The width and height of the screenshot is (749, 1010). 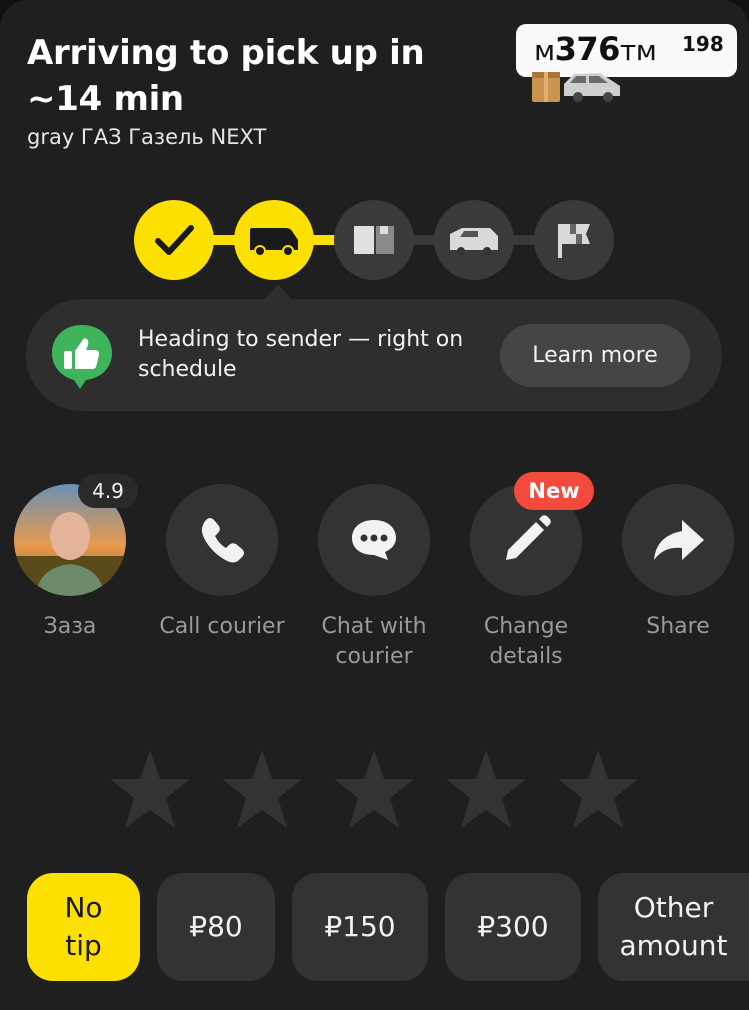 I want to click on delivery-progress, so click(x=374, y=240).